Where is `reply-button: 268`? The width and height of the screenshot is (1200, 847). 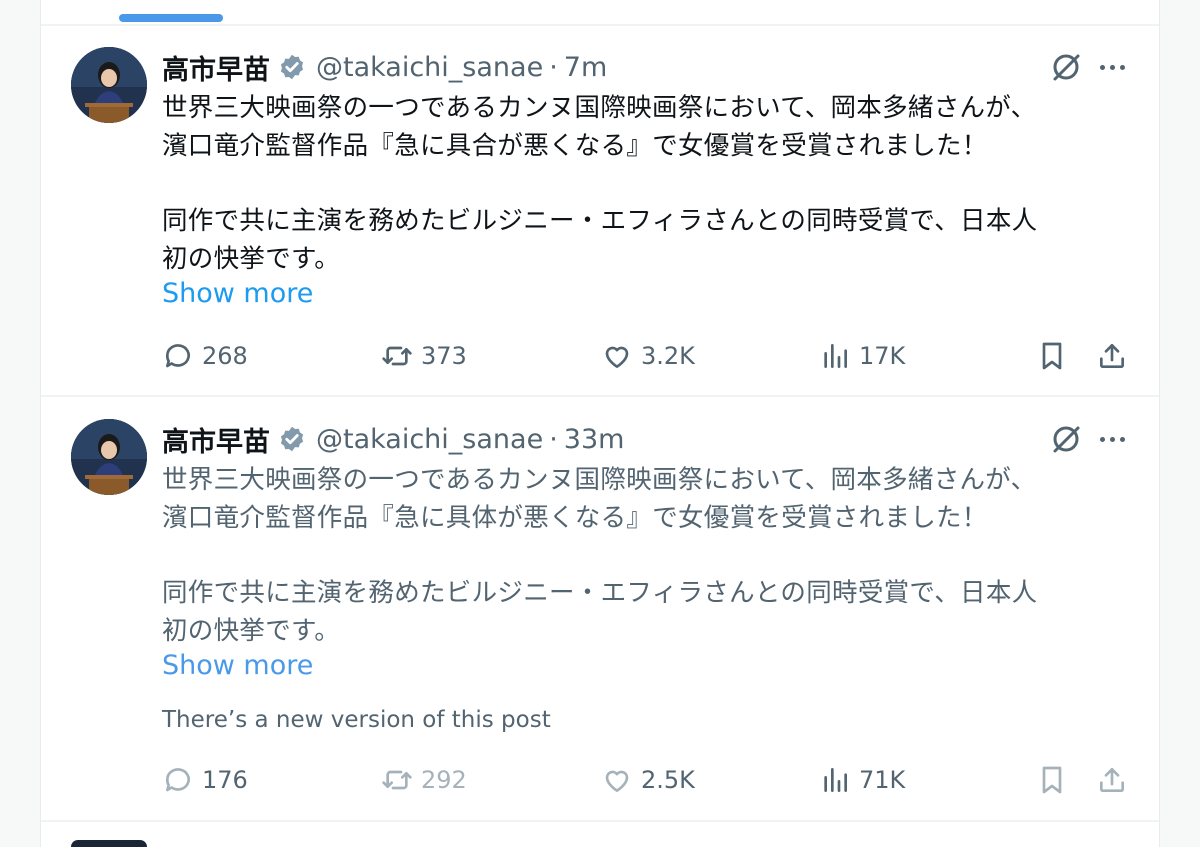
reply-button: 268 is located at coordinates (205, 356).